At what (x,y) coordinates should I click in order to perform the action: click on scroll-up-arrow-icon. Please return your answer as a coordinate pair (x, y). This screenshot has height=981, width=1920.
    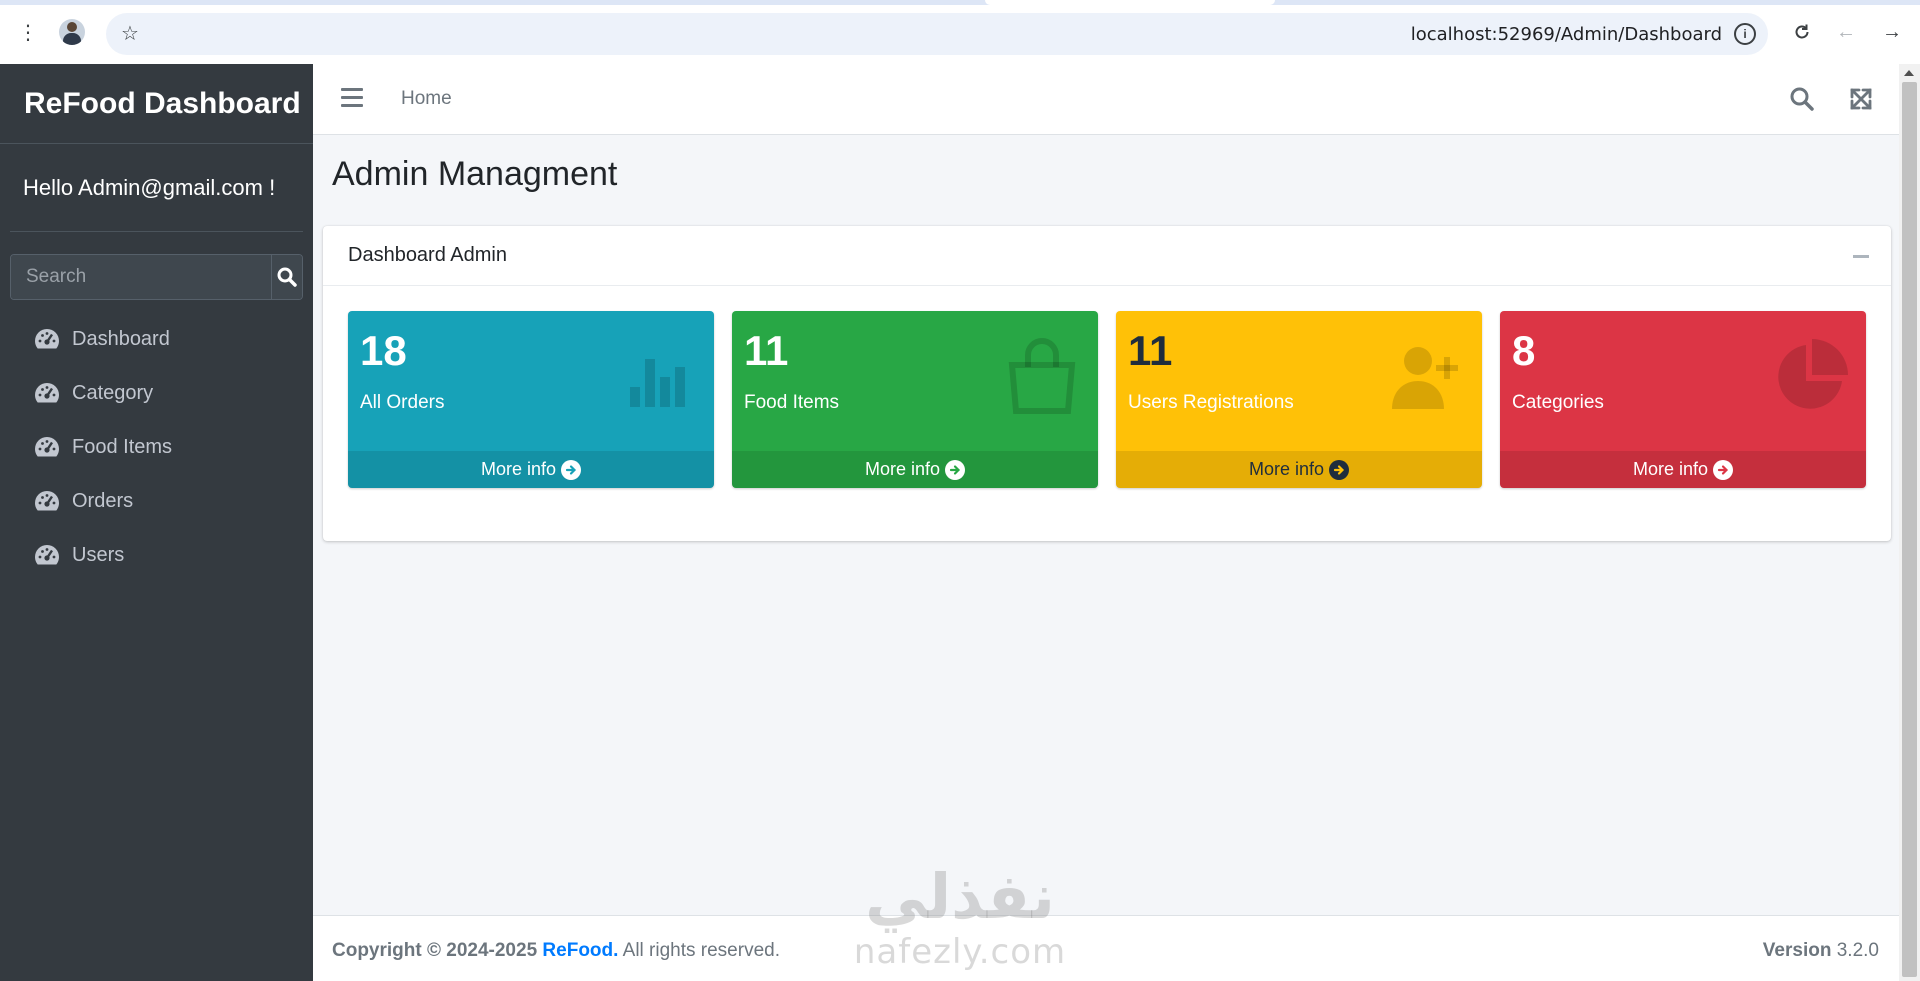
    Looking at the image, I should click on (1909, 73).